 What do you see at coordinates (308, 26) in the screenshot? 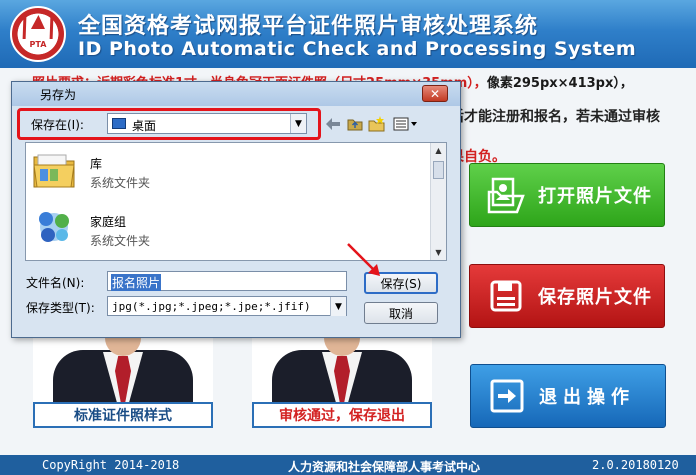
I see `app-title-cn: 全国资格考试网报平台证件照片审核处理系统` at bounding box center [308, 26].